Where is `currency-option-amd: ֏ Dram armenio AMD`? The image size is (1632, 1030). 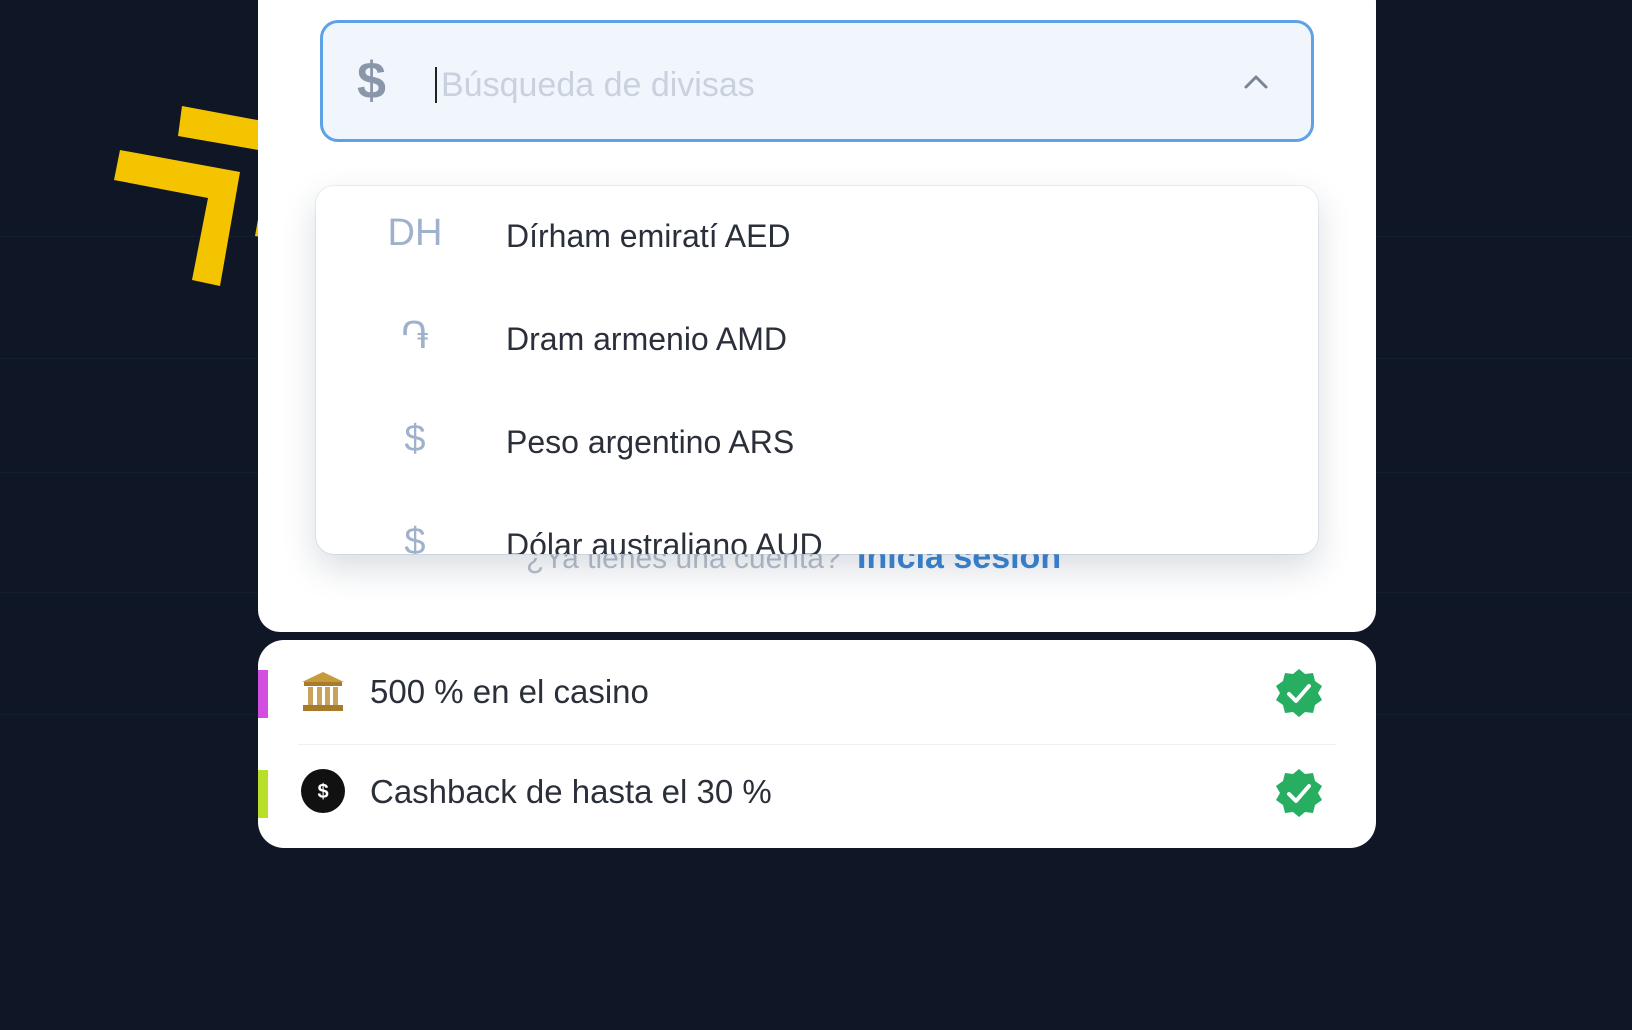
currency-option-amd: ֏ Dram armenio AMD is located at coordinates (817, 340).